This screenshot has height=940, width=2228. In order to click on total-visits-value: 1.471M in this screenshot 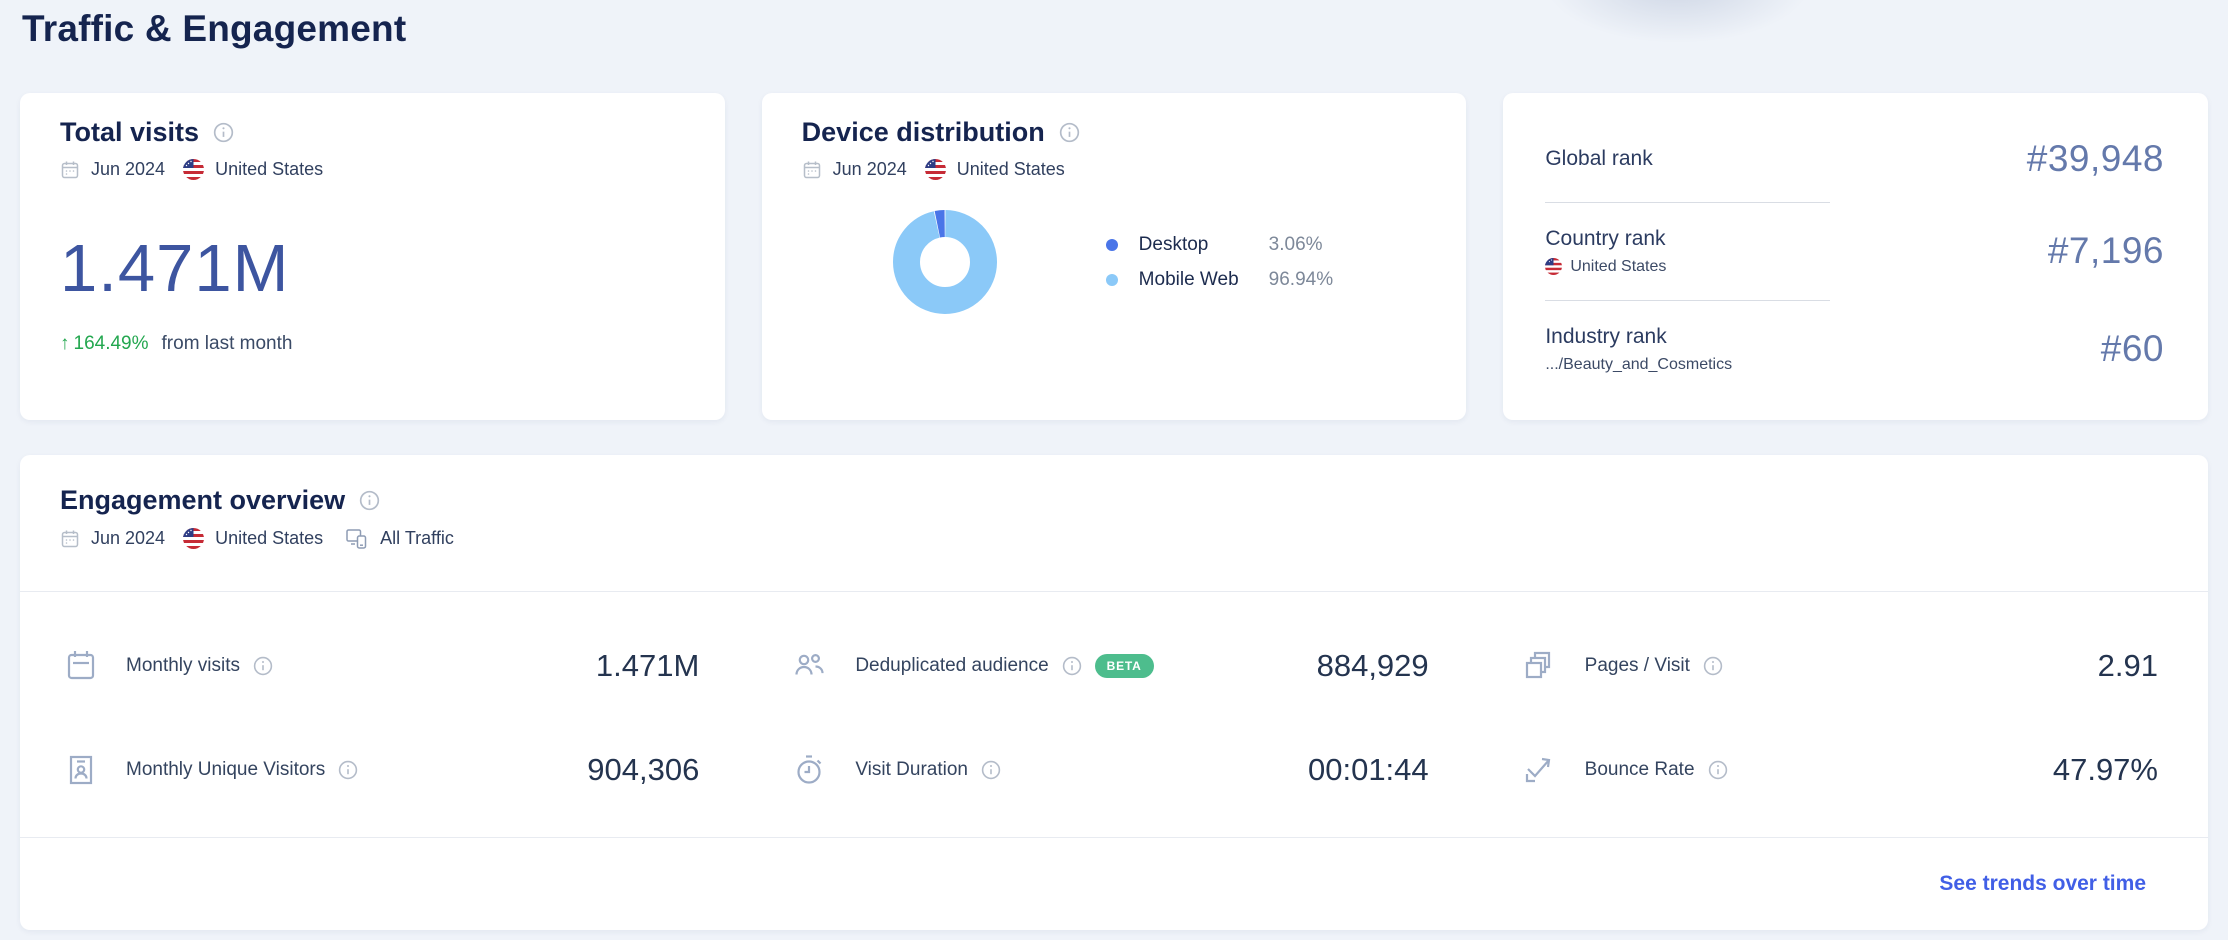, I will do `click(175, 268)`.